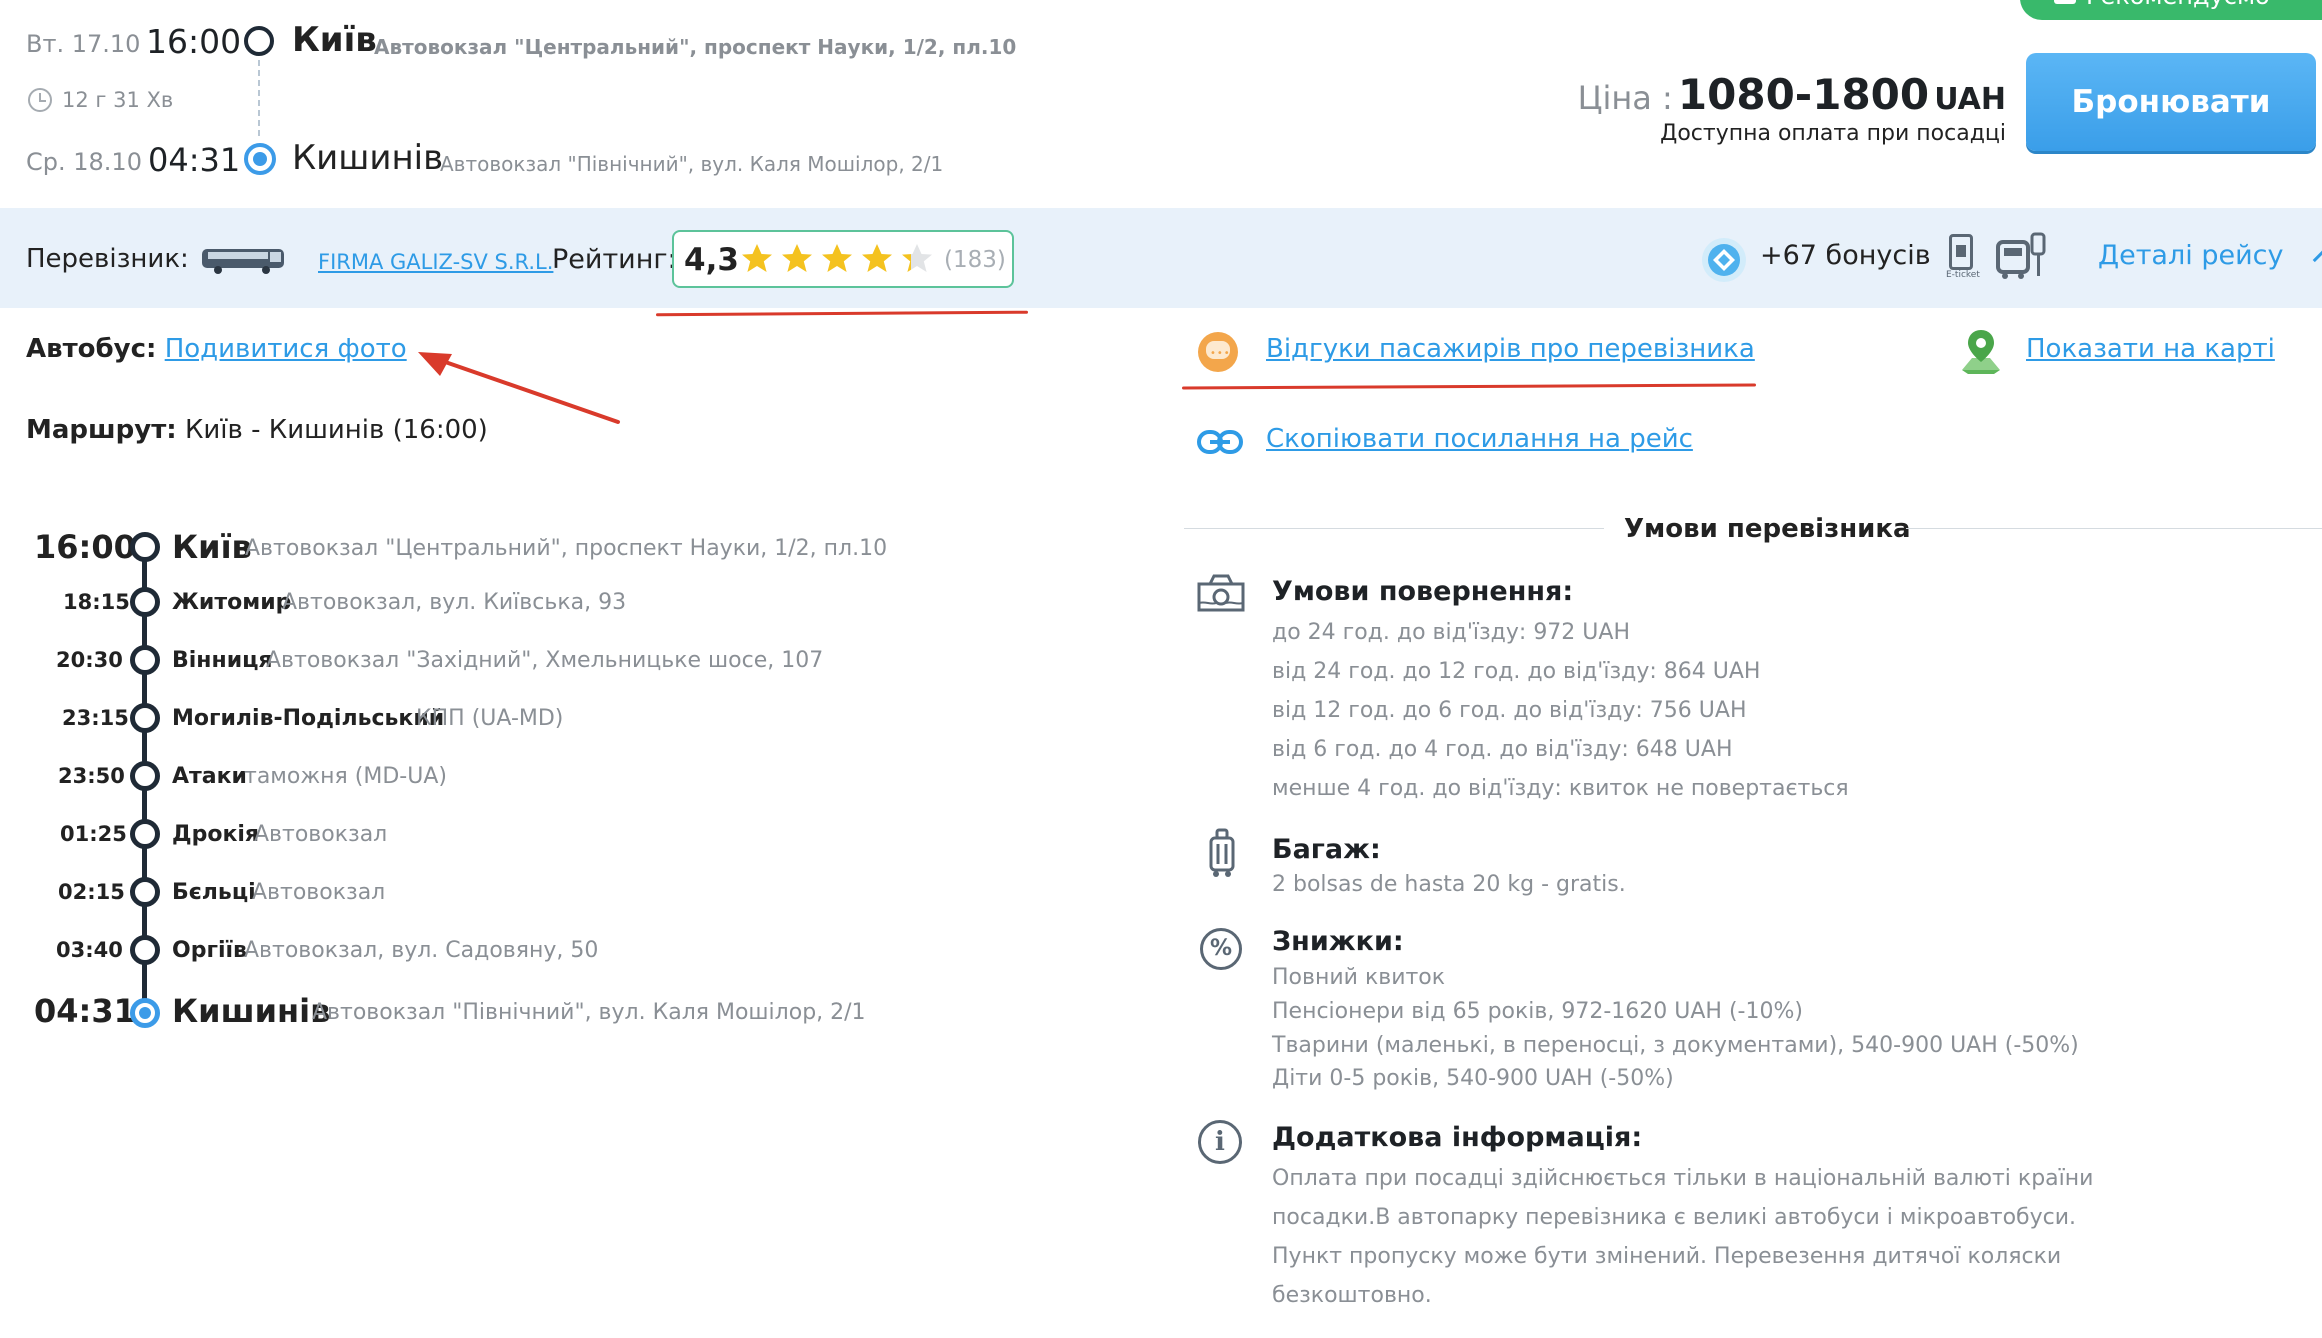 The width and height of the screenshot is (2322, 1338). I want to click on trip-details-toggle: Деталі рейсу, so click(2210, 256).